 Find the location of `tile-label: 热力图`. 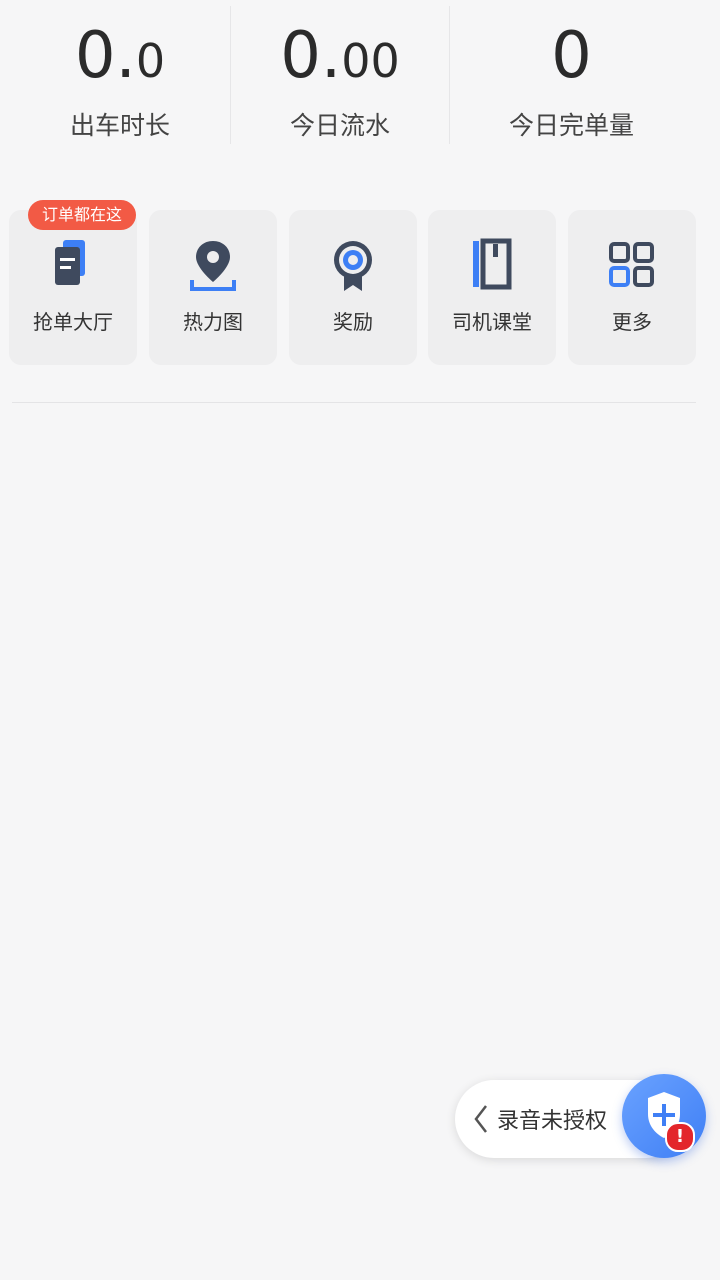

tile-label: 热力图 is located at coordinates (213, 322).